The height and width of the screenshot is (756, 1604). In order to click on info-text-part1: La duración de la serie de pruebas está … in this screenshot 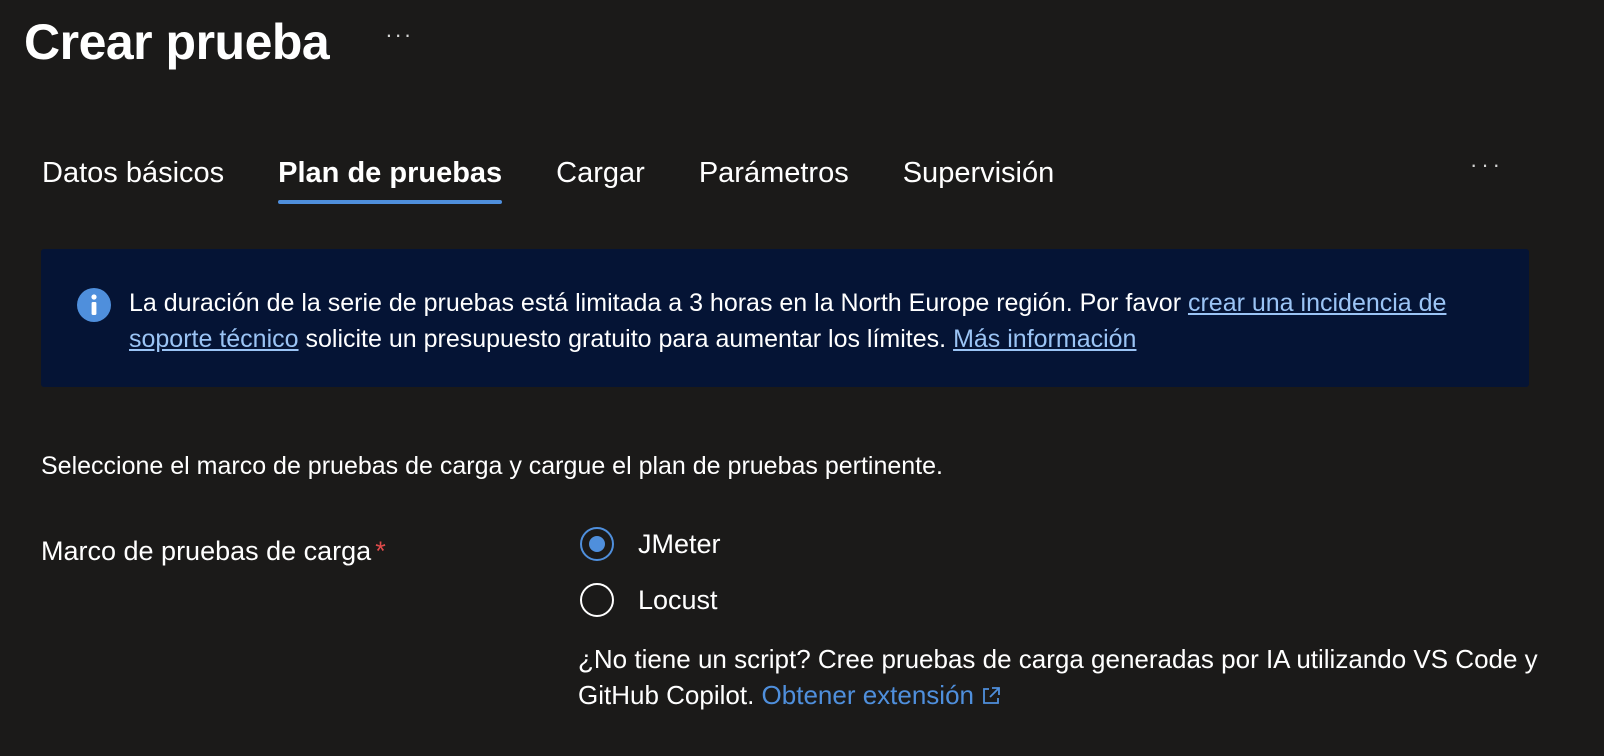, I will do `click(658, 303)`.